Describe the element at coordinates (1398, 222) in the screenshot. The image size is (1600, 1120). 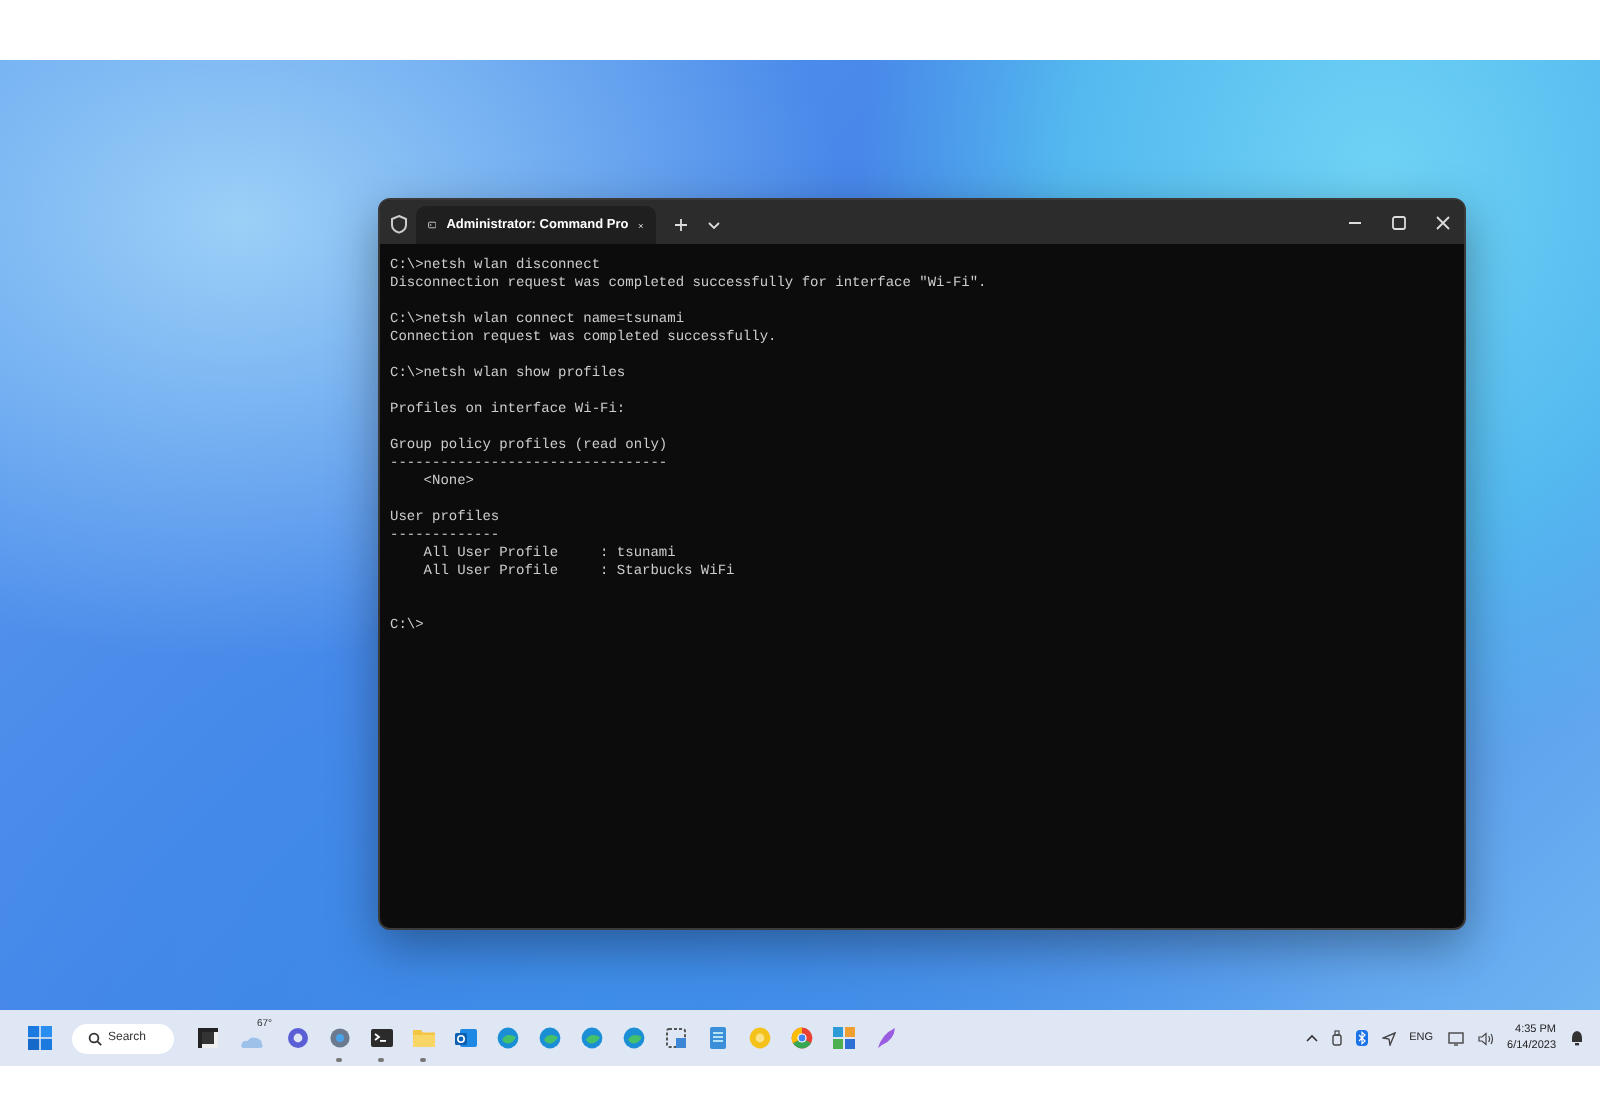
I see `maximize-icon` at that location.